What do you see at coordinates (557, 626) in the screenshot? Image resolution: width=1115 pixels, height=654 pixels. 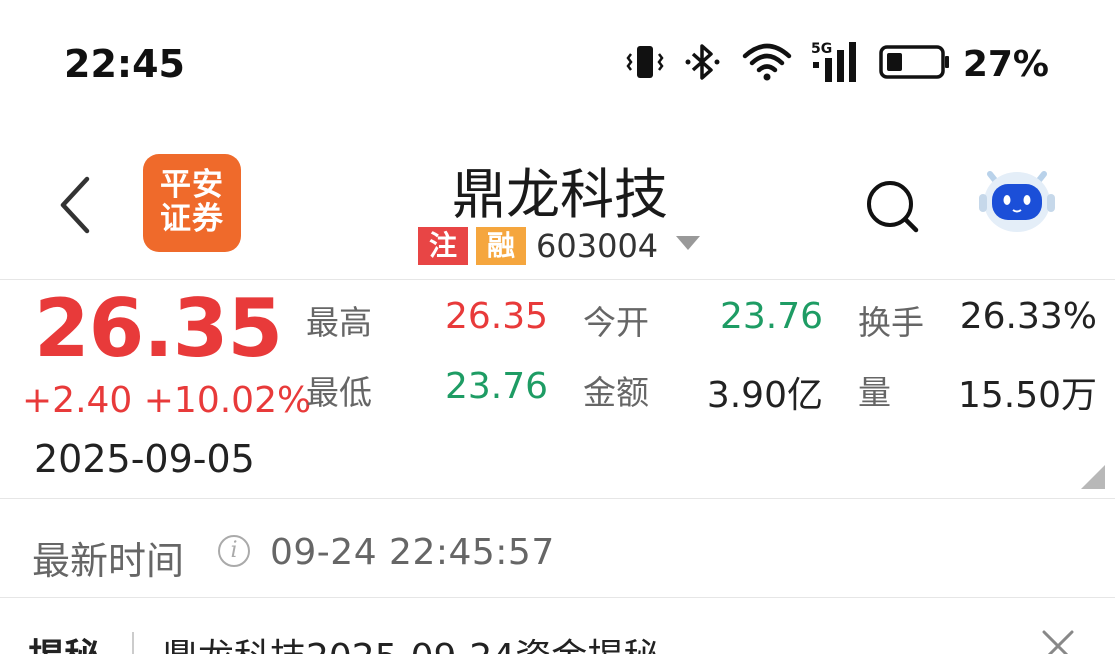 I see `fund-reveal-banner: 揭秘 鼎龙科技2025-09-24资金揭秘` at bounding box center [557, 626].